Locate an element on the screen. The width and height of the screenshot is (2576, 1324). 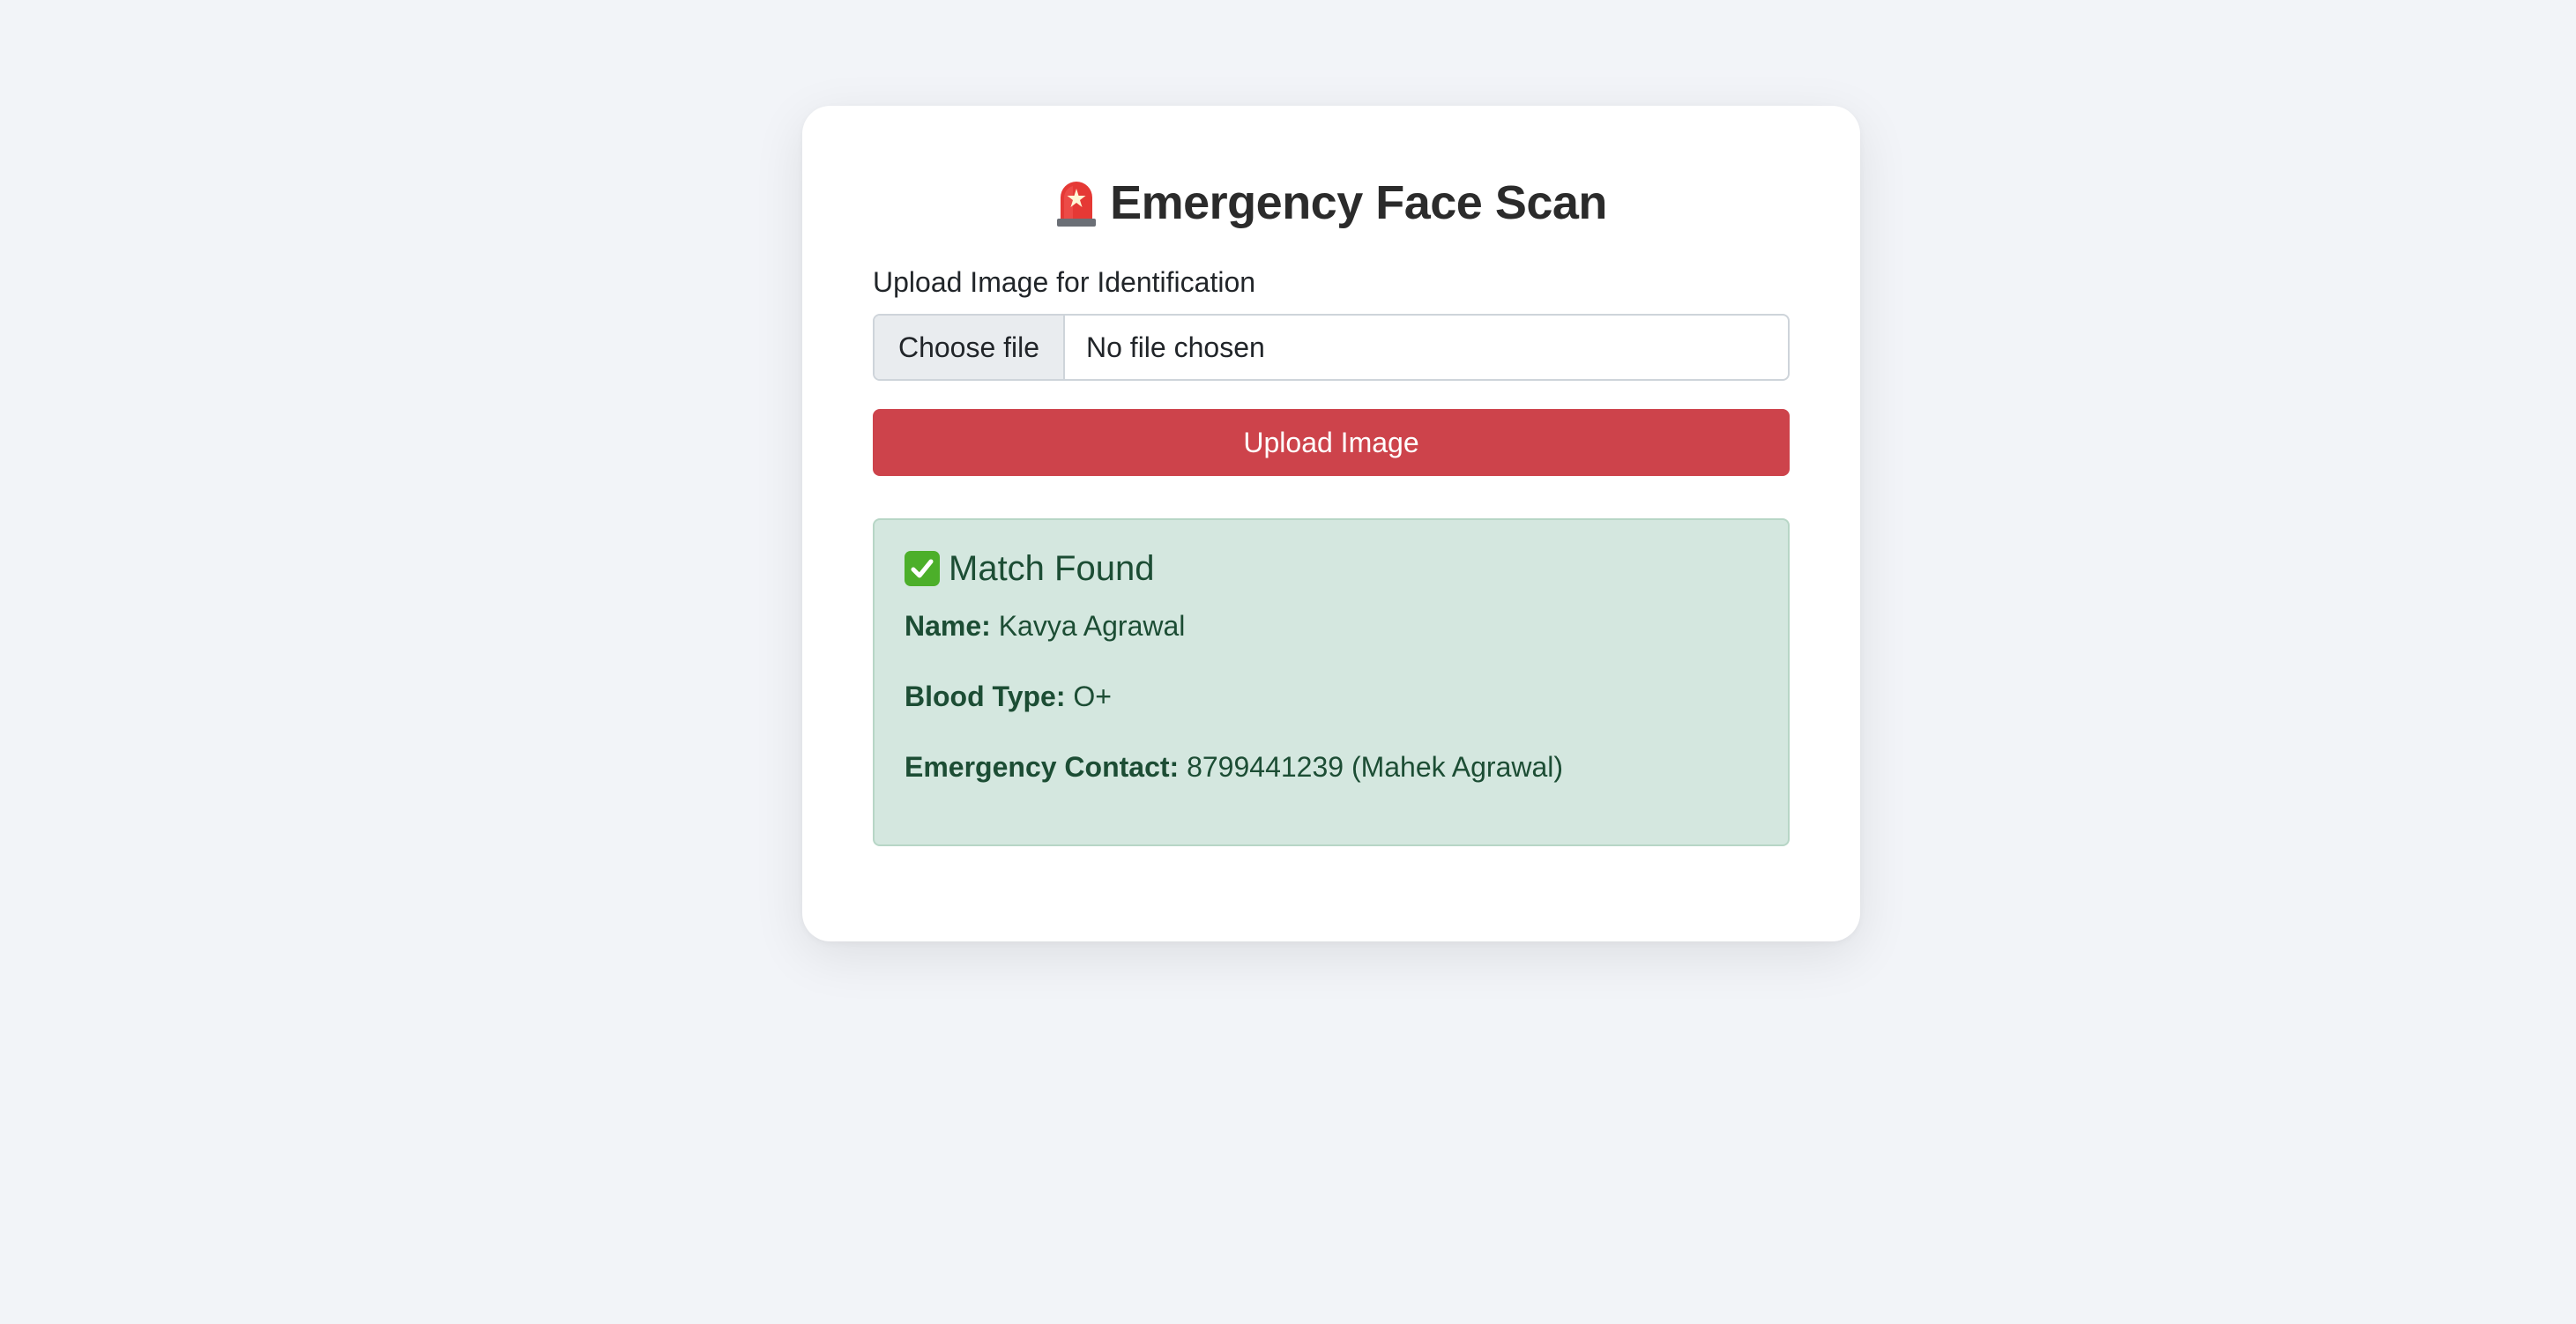
name-field: Name: Kavya Agrawal is located at coordinates (1331, 625).